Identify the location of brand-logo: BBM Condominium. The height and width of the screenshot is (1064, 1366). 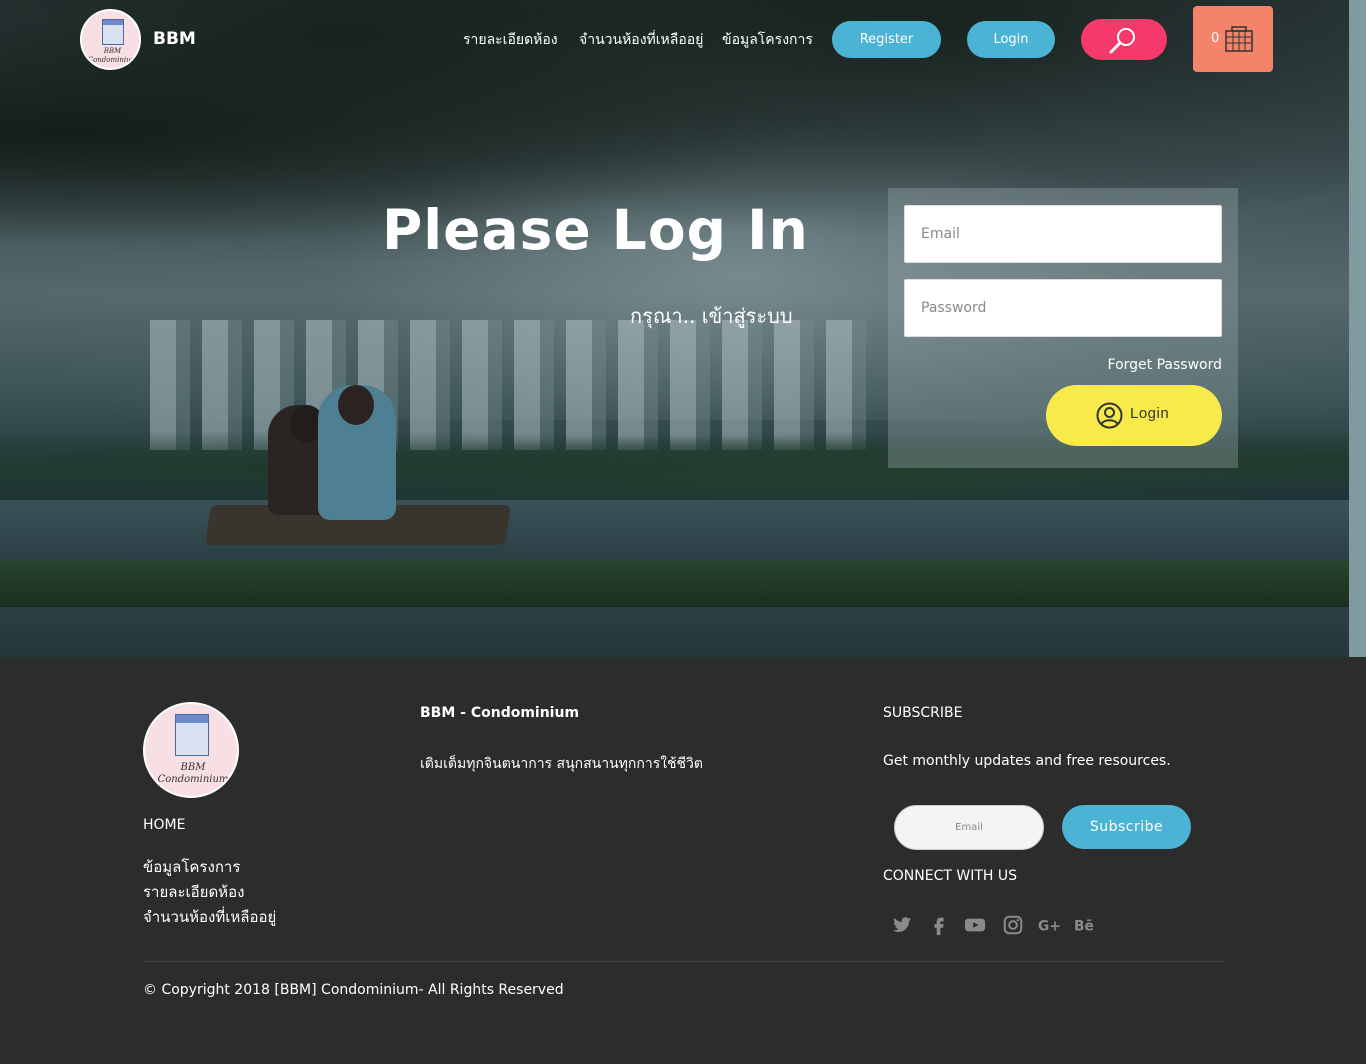
(110, 39).